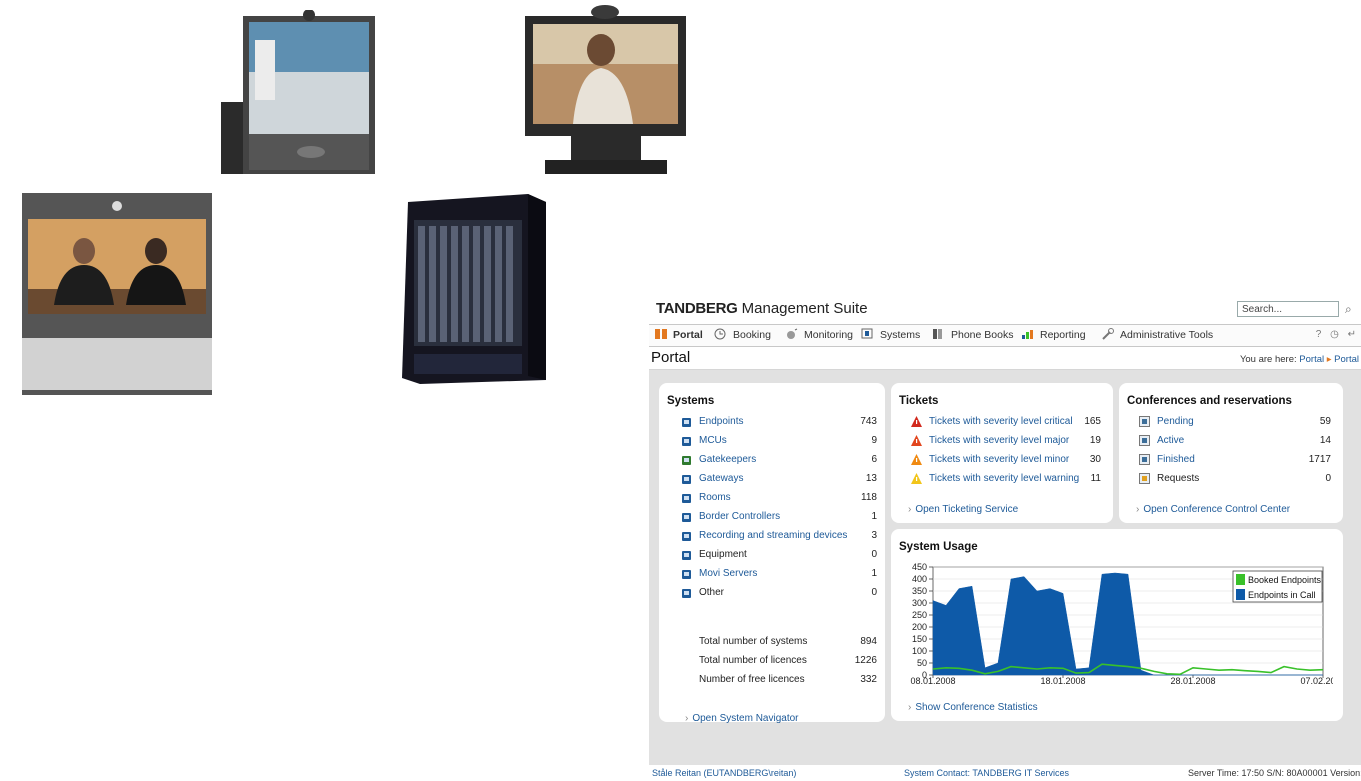  Describe the element at coordinates (986, 773) in the screenshot. I see `status-system-contact: System Contact: TANDBERG IT Services` at that location.